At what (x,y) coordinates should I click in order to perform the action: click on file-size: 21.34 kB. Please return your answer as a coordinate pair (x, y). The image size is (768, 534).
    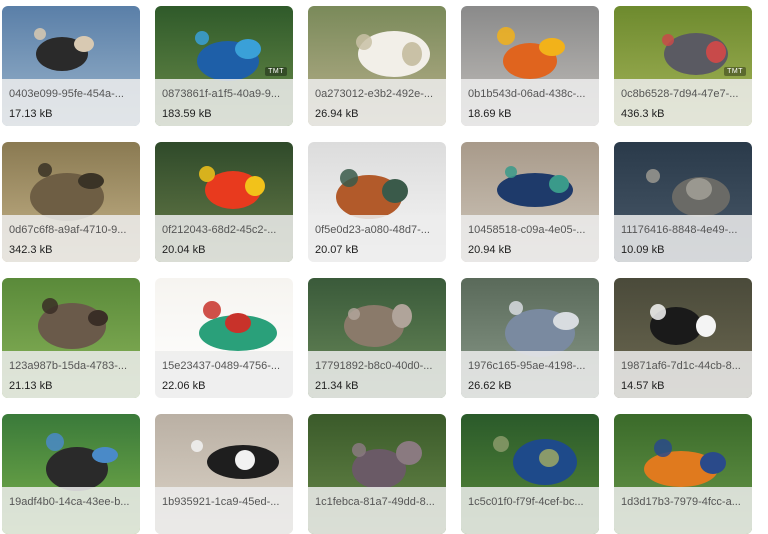
    Looking at the image, I should click on (337, 386).